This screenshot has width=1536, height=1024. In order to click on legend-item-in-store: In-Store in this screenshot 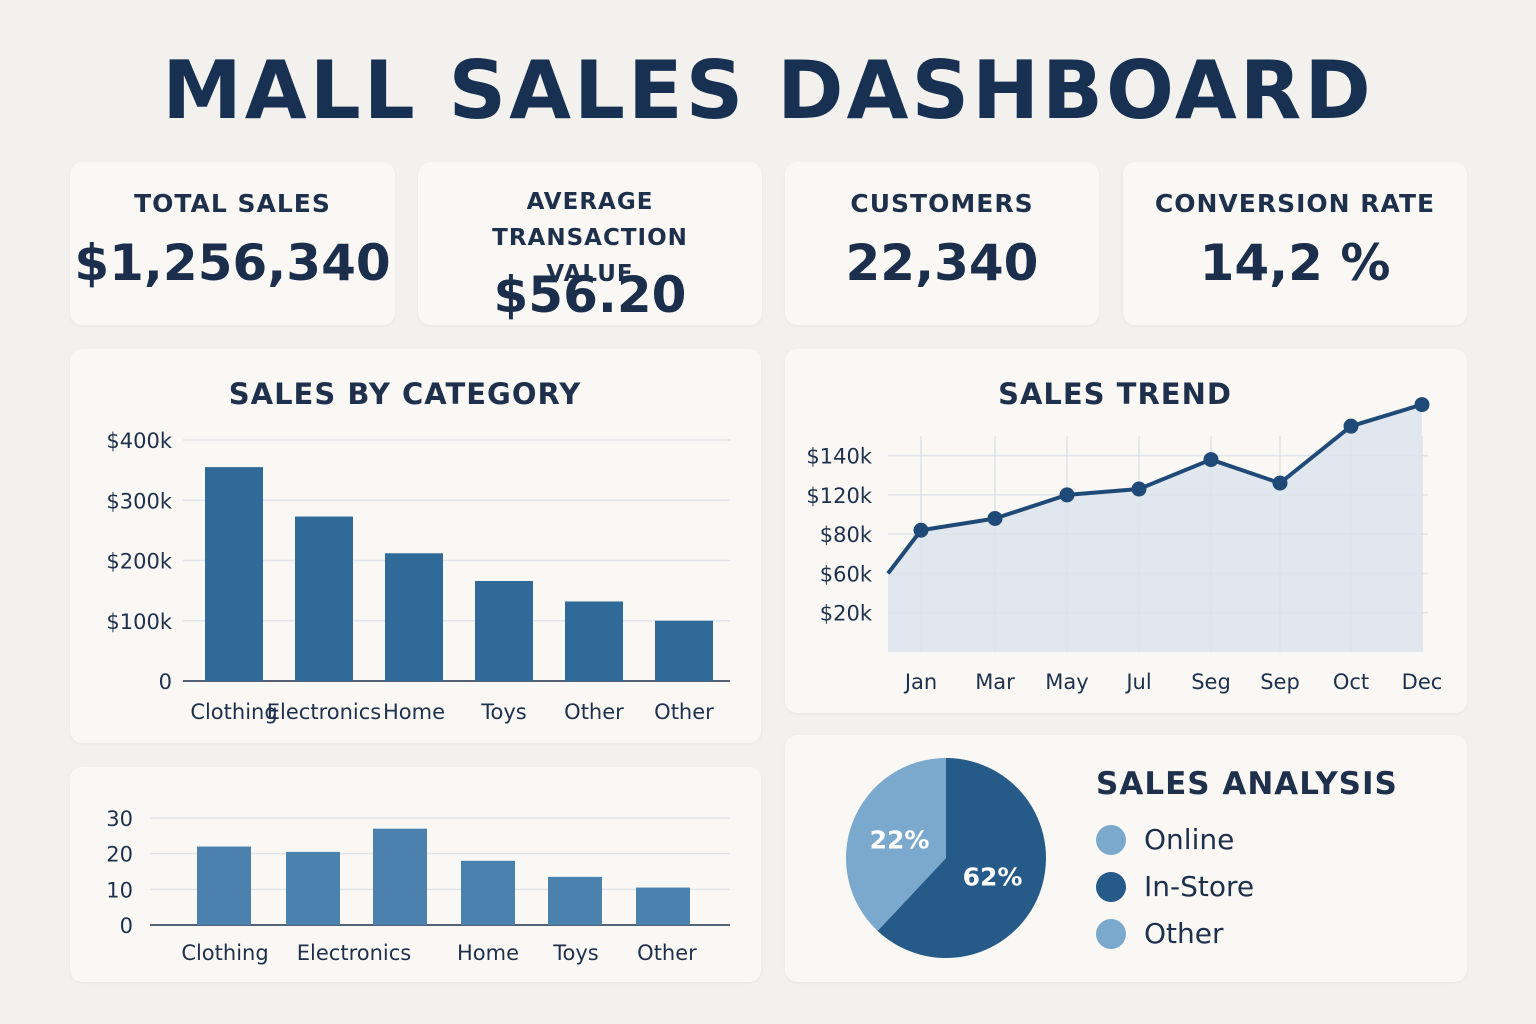, I will do `click(1247, 886)`.